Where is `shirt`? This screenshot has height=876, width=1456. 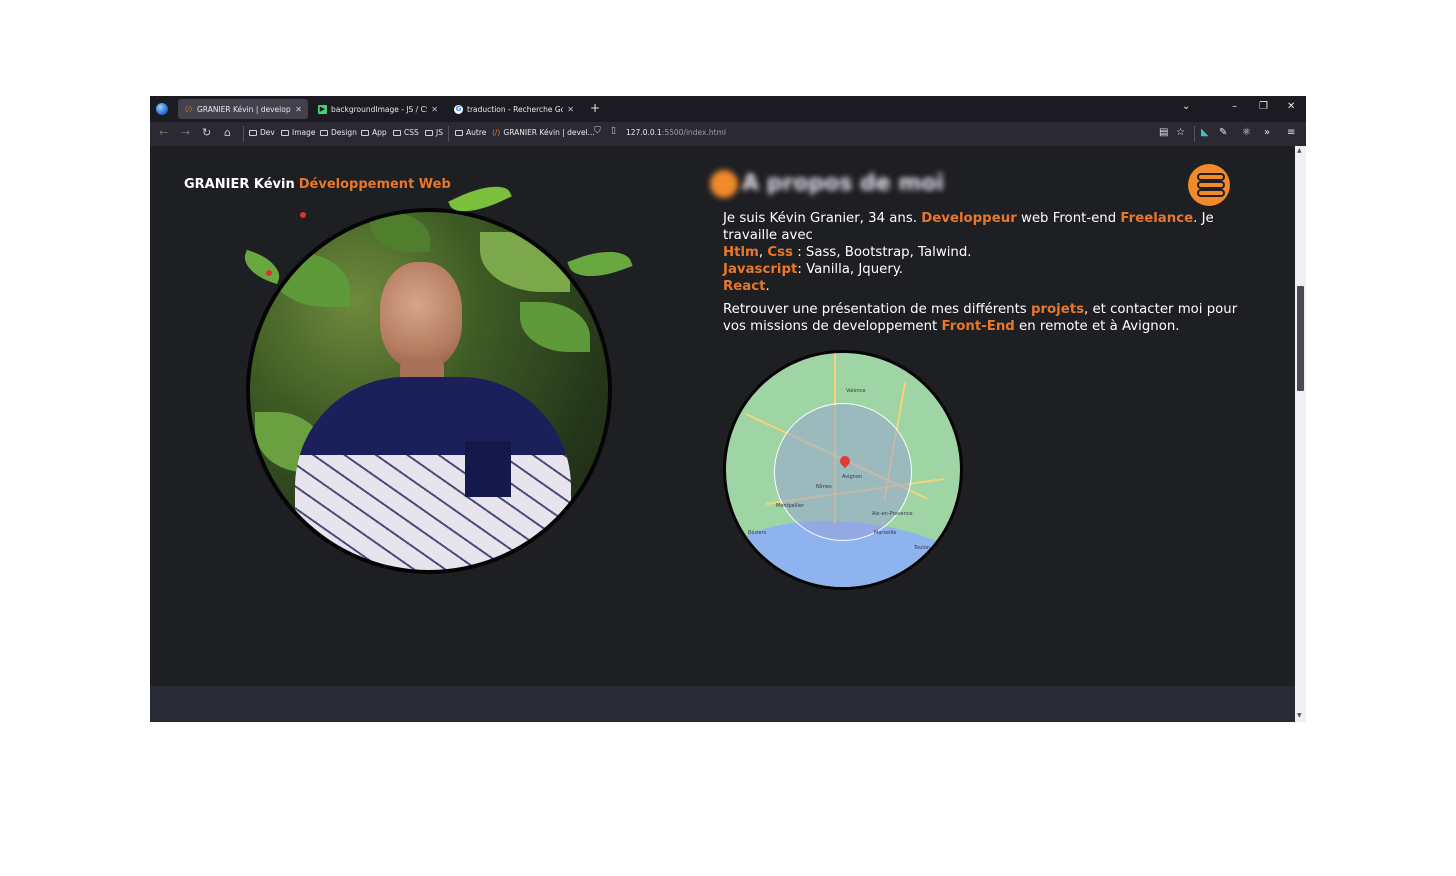
shirt is located at coordinates (433, 473).